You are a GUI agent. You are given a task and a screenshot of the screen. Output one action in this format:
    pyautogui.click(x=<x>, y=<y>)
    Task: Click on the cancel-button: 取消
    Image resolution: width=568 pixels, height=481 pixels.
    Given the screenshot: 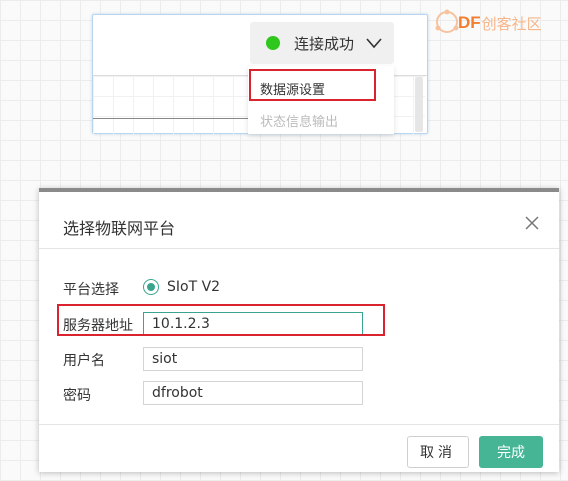 What is the action you would take?
    pyautogui.click(x=438, y=452)
    